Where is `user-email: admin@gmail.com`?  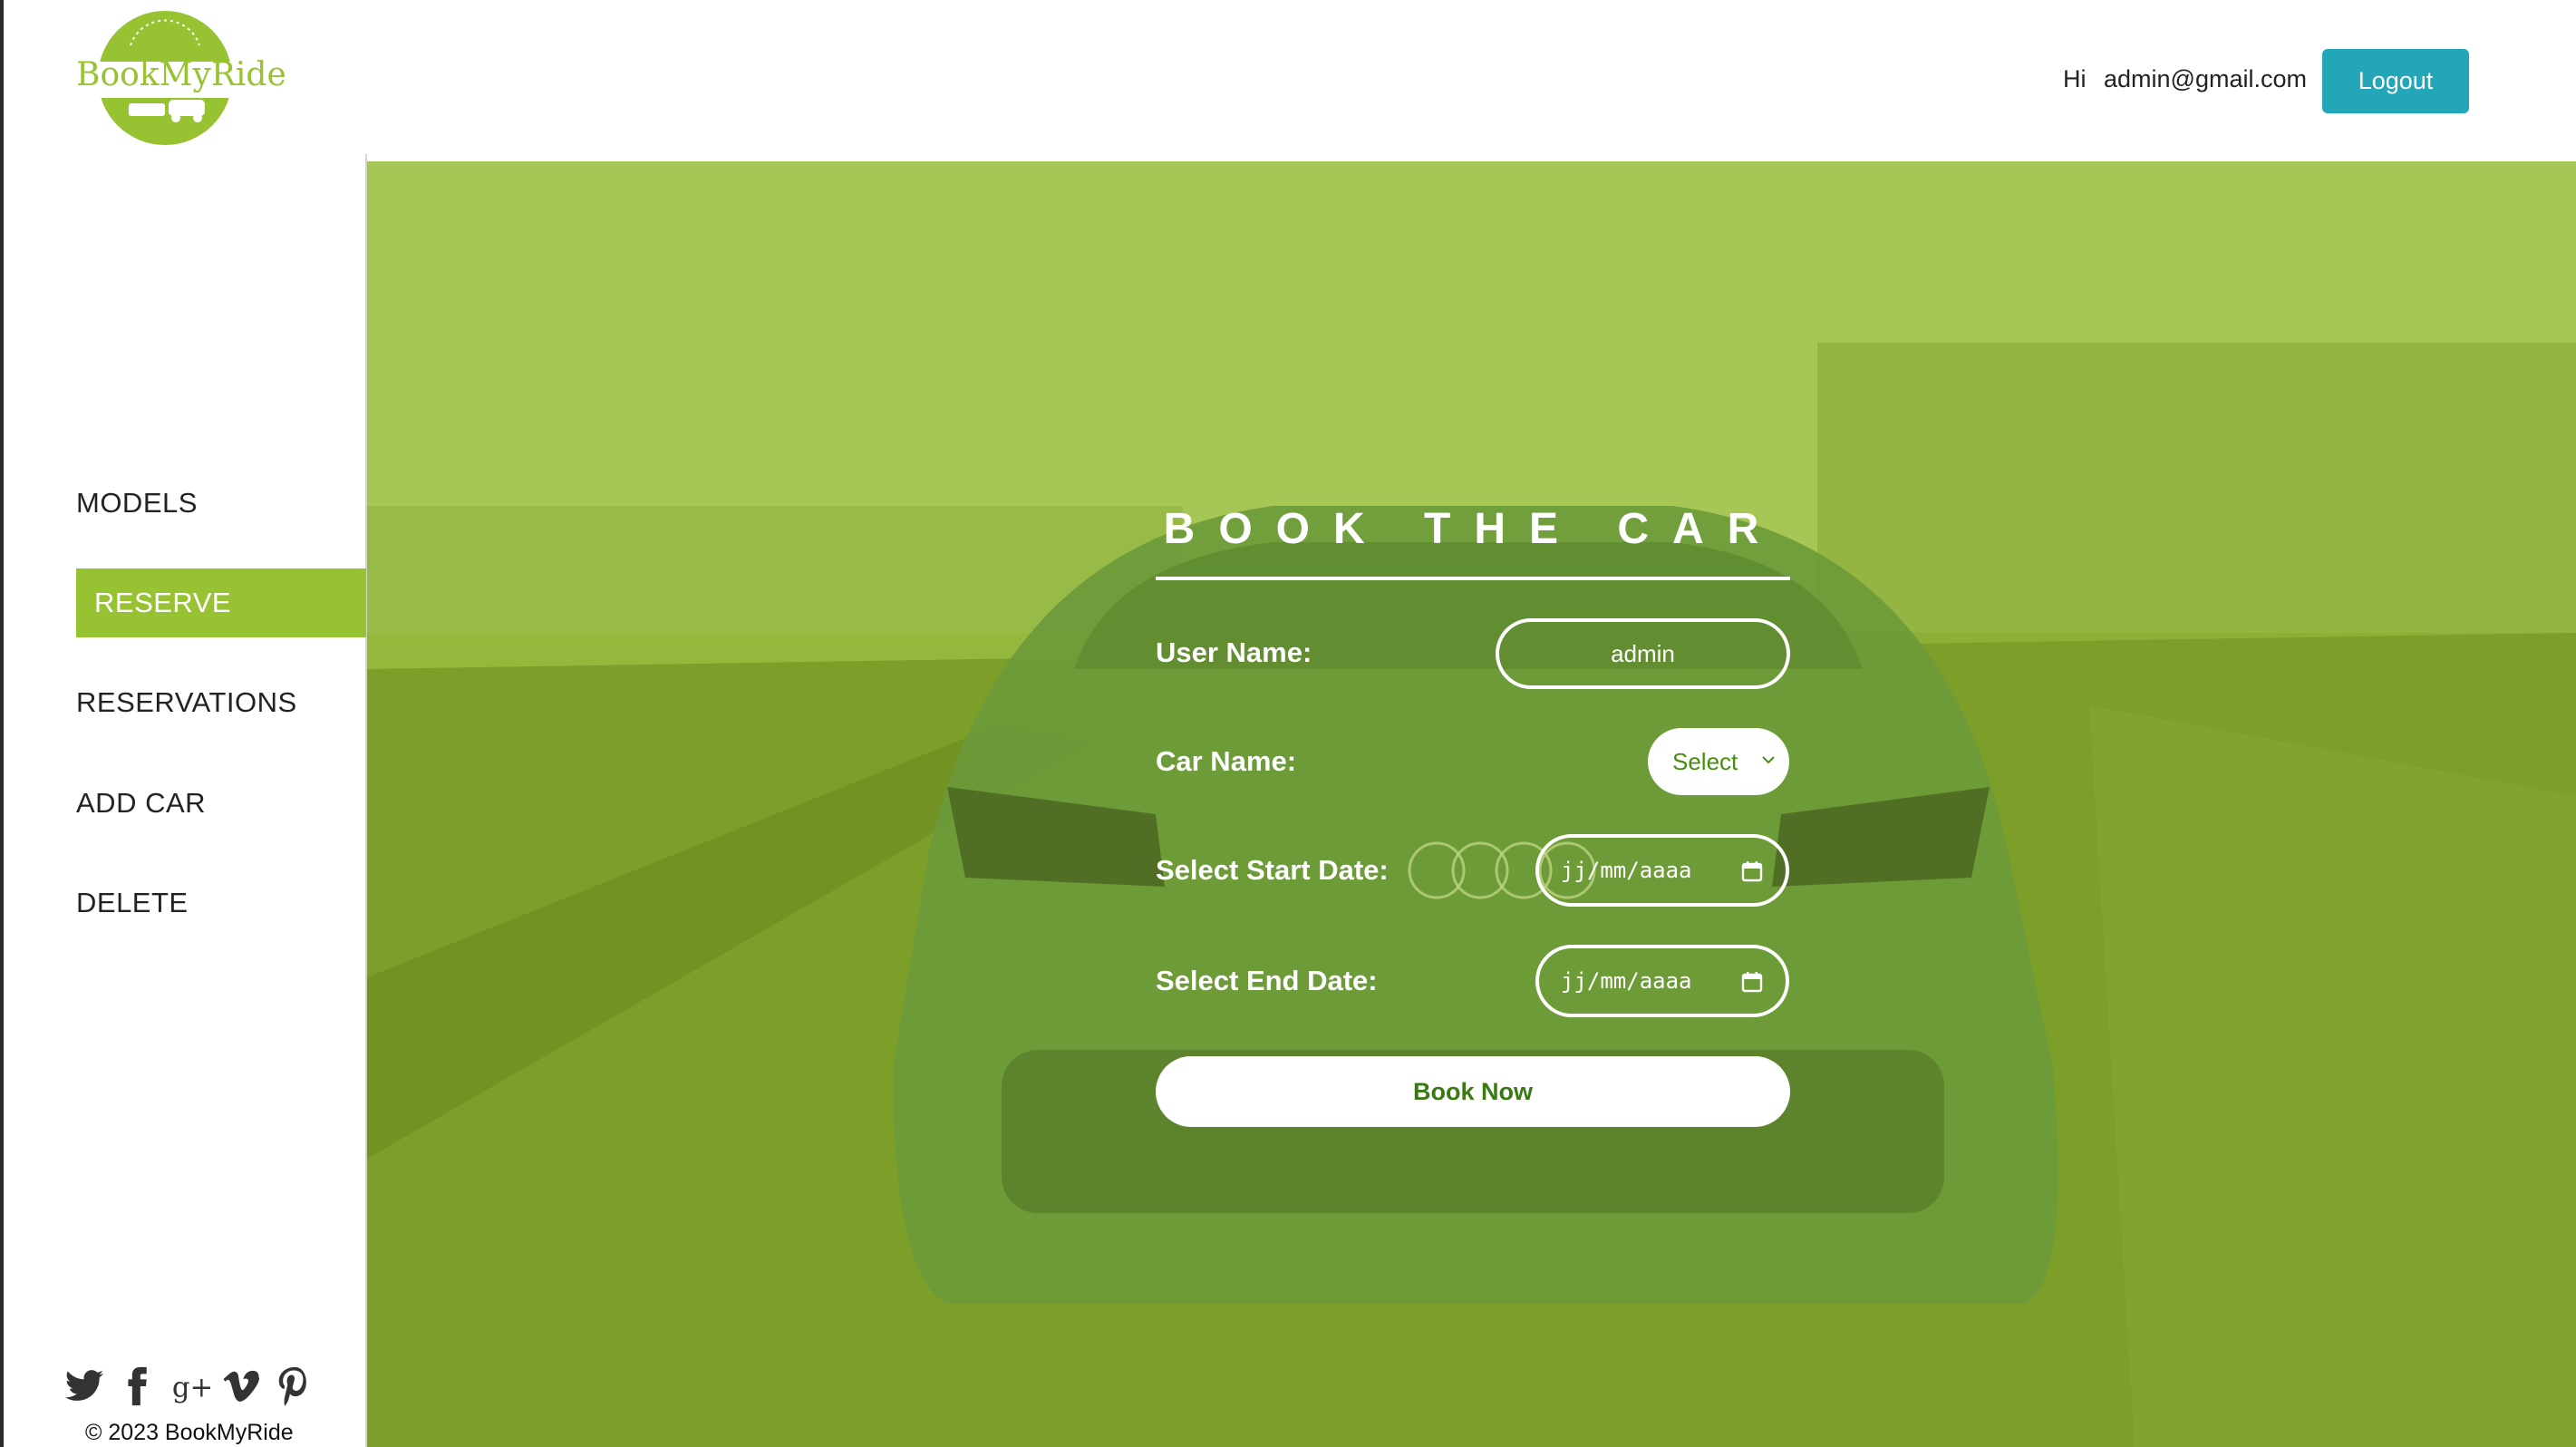
user-email: admin@gmail.com is located at coordinates (2205, 78).